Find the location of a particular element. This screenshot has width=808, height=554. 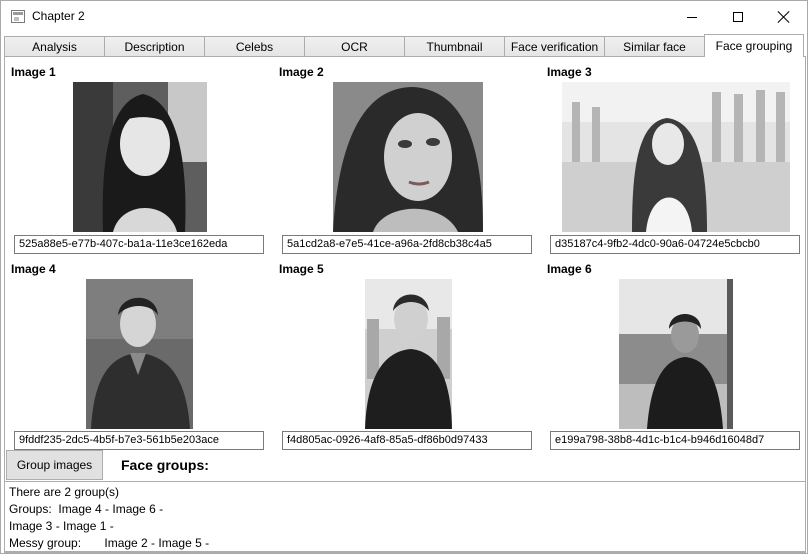

tab-ocr: OCR is located at coordinates (354, 46).